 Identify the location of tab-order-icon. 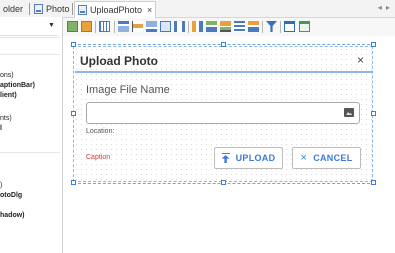
(253, 26).